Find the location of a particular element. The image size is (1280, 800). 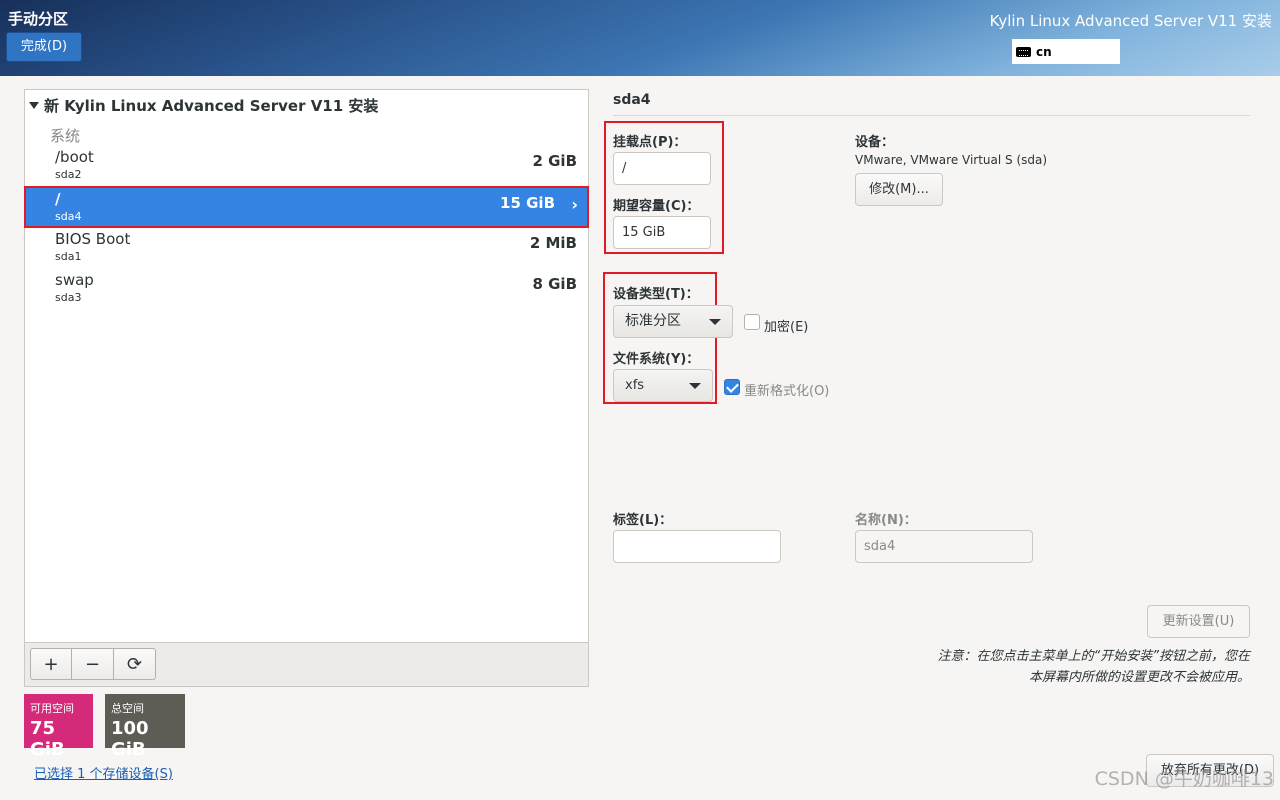

partition-row-root: / sda4 15 GiB › is located at coordinates (306, 207).